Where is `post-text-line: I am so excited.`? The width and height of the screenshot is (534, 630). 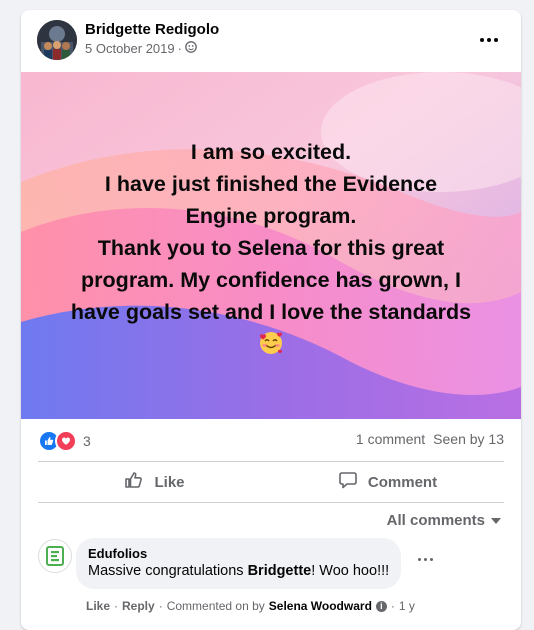 post-text-line: I am so excited. is located at coordinates (271, 151).